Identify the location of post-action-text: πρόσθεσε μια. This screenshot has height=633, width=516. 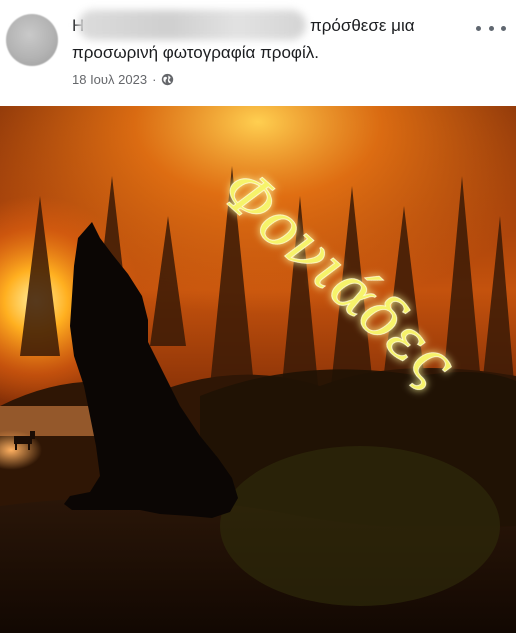
(362, 25).